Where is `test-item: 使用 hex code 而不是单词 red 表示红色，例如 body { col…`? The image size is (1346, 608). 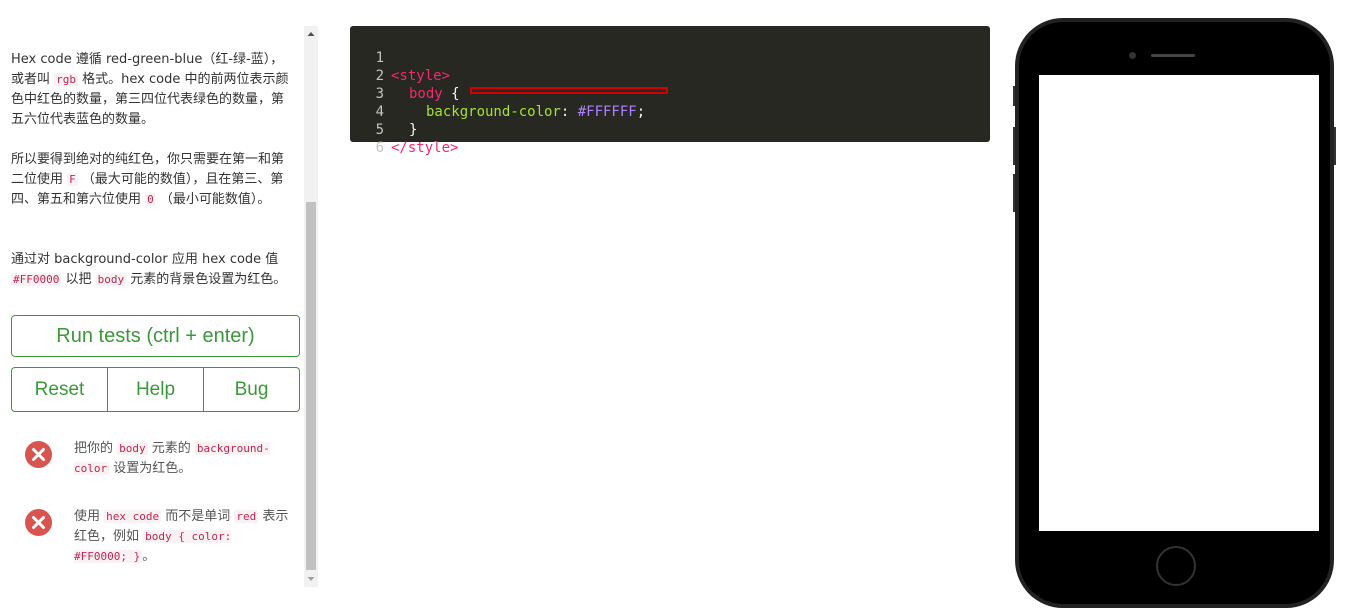 test-item: 使用 hex code 而不是单词 red 表示红色，例如 body { col… is located at coordinates (160, 537).